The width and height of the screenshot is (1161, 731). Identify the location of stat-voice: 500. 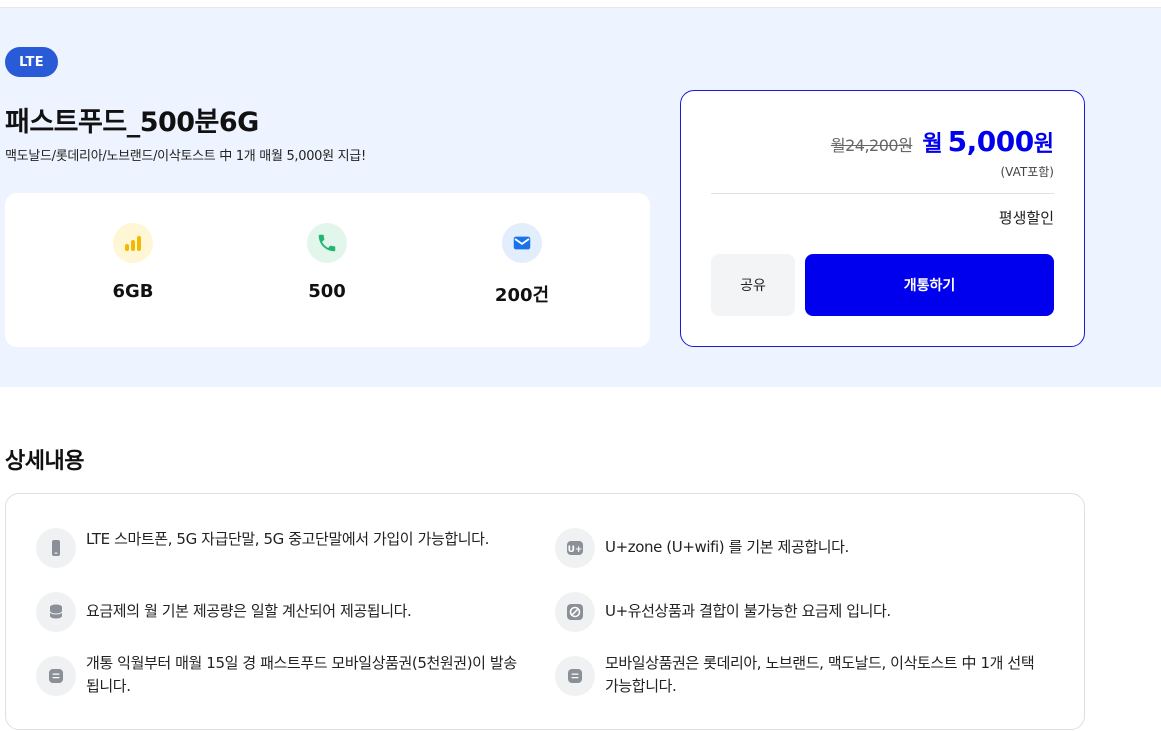
(327, 262).